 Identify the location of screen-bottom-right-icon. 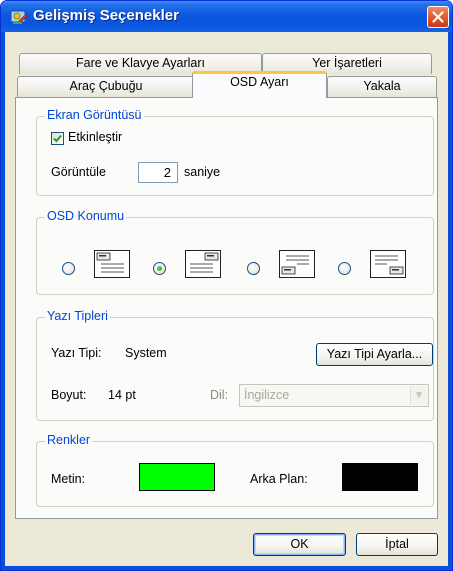
(388, 264).